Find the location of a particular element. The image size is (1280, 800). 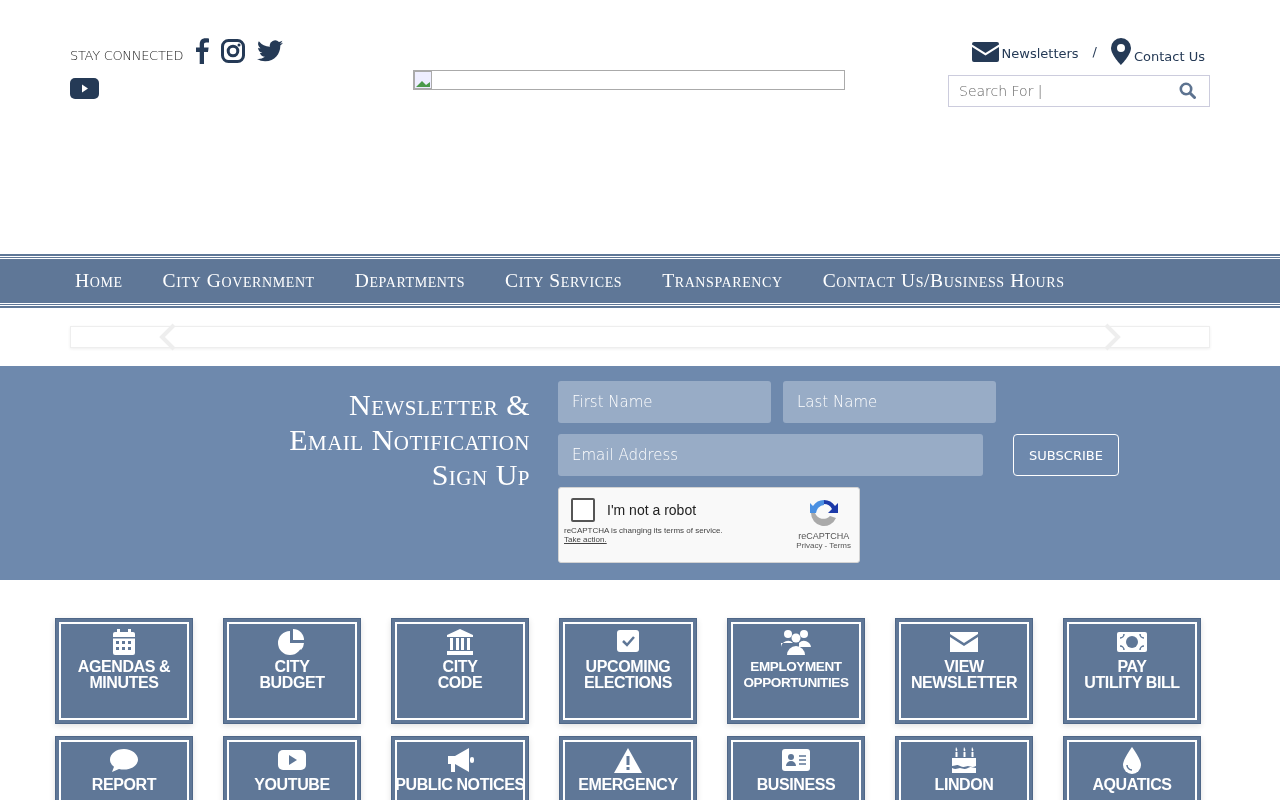

quick-link-tile: CITY CODE is located at coordinates (460, 671).